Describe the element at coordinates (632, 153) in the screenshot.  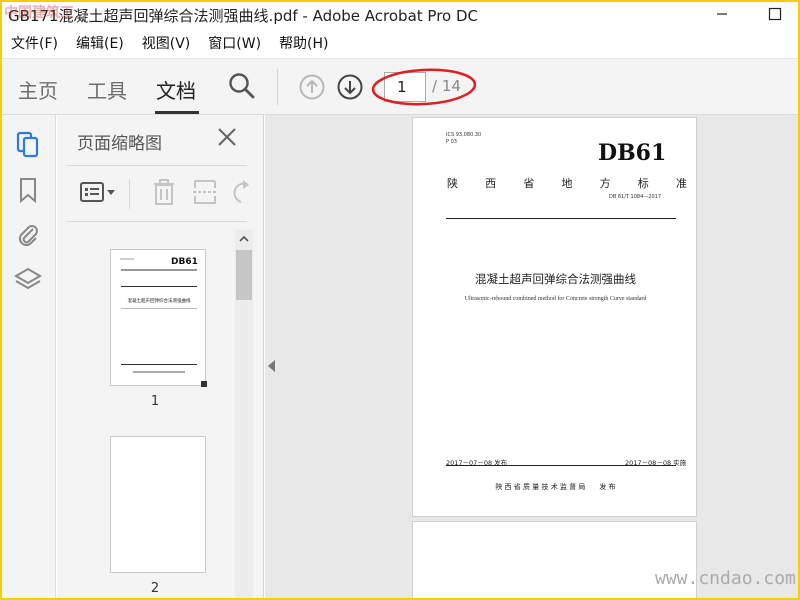
I see `page-db-code: DB61` at that location.